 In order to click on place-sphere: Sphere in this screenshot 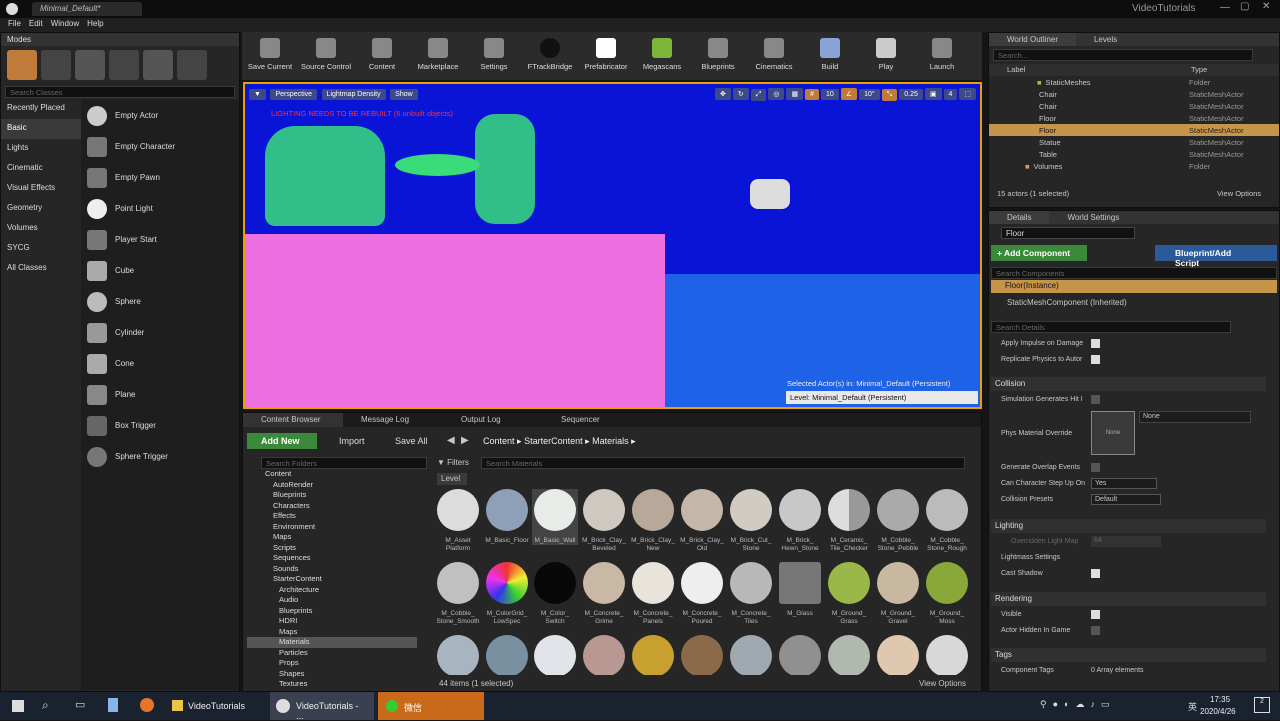, I will do `click(160, 301)`.